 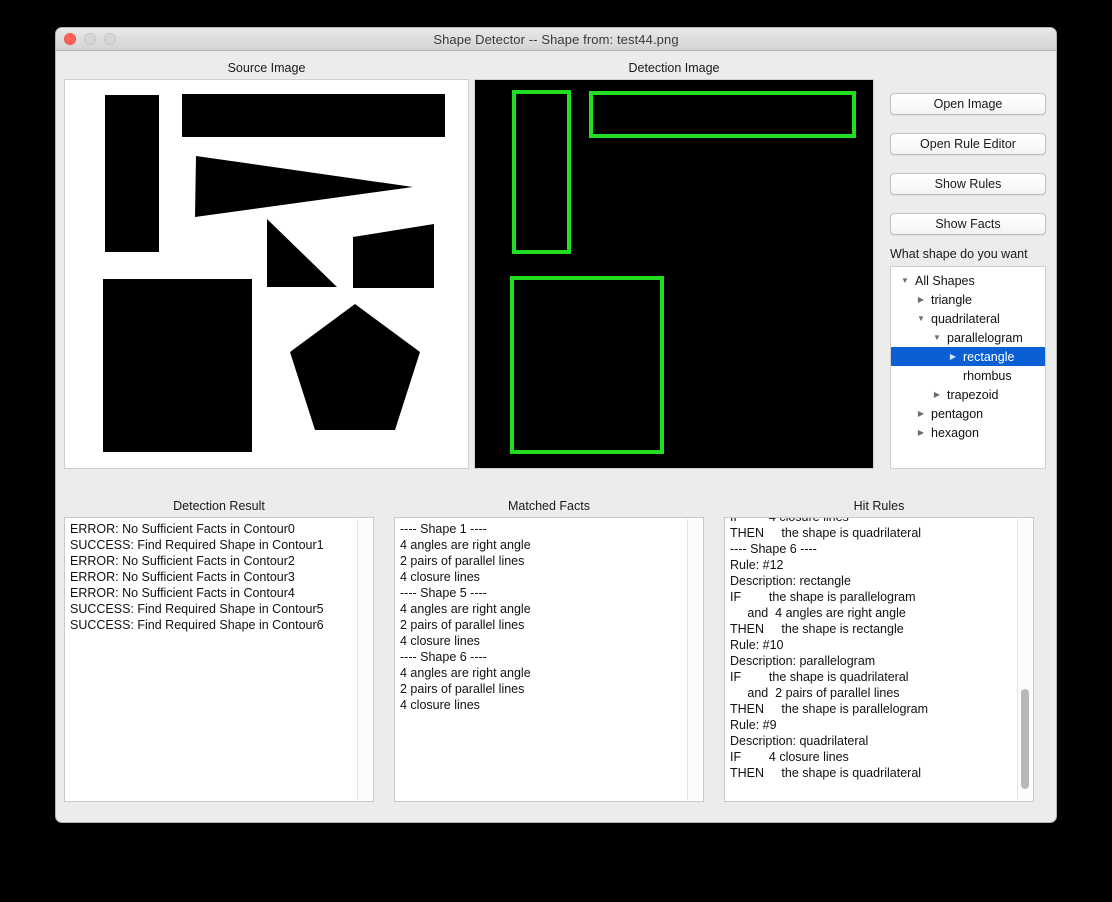 I want to click on hit-rules-scroll-thumb, so click(x=1025, y=739).